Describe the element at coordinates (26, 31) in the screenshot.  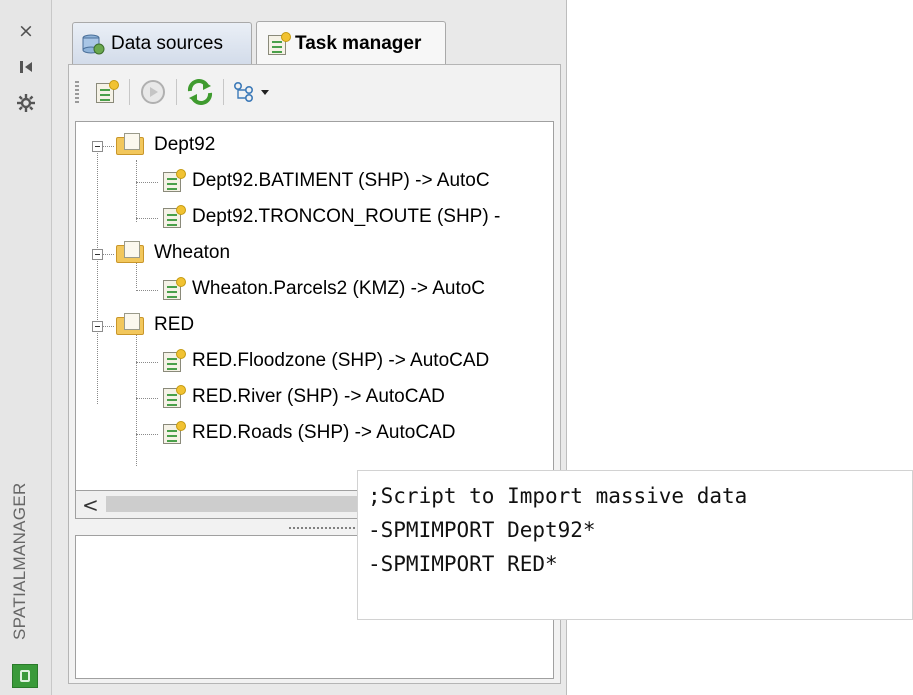
I see `close-icon: ×` at that location.